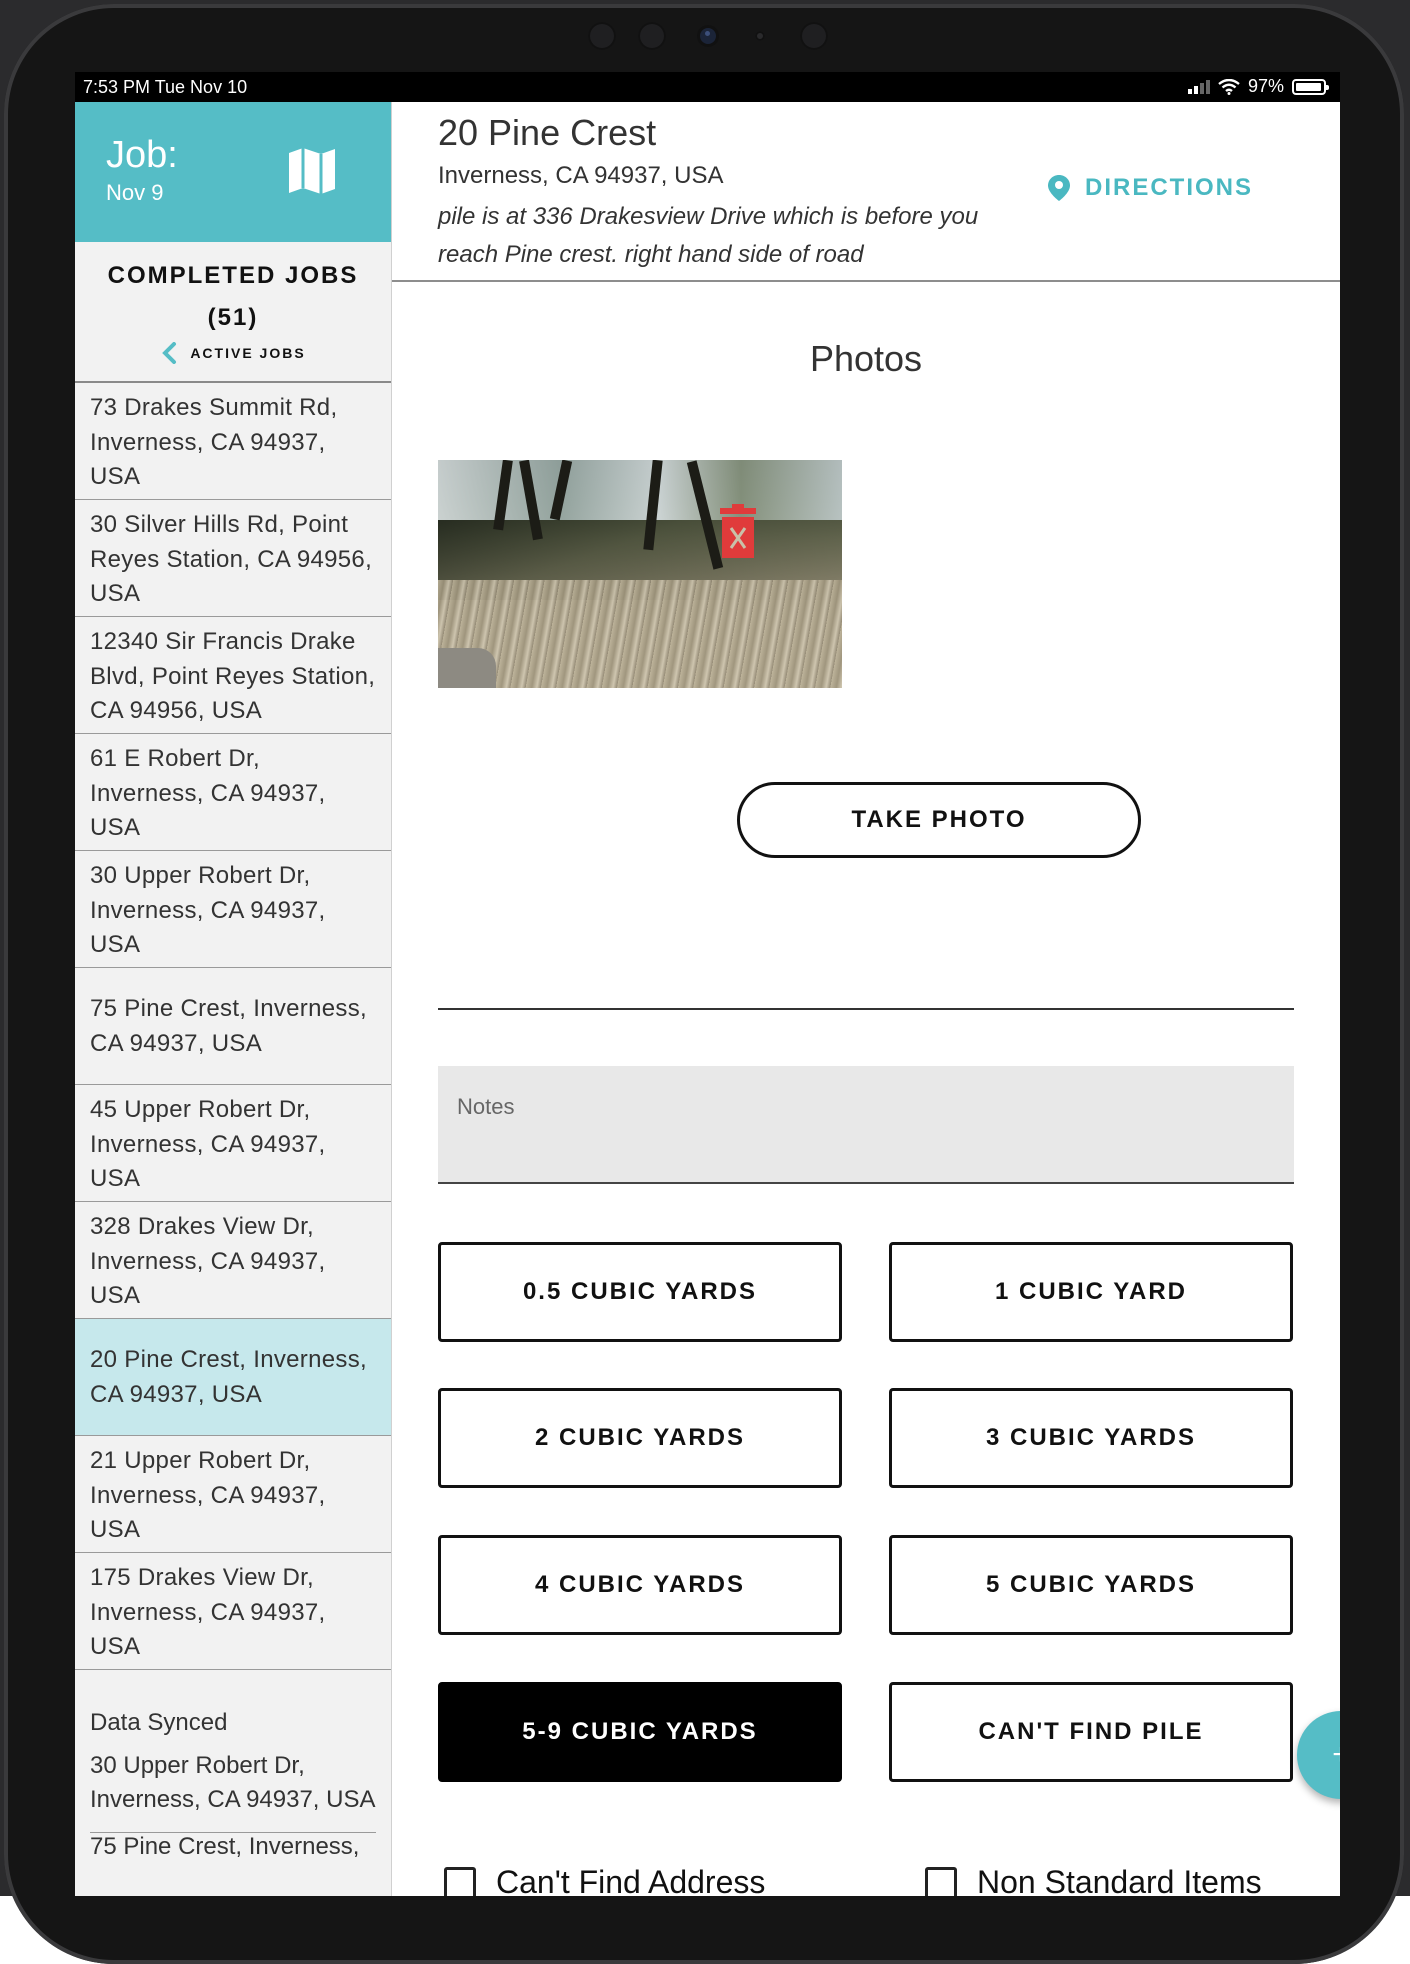  What do you see at coordinates (169, 353) in the screenshot?
I see `chevron-left-icon` at bounding box center [169, 353].